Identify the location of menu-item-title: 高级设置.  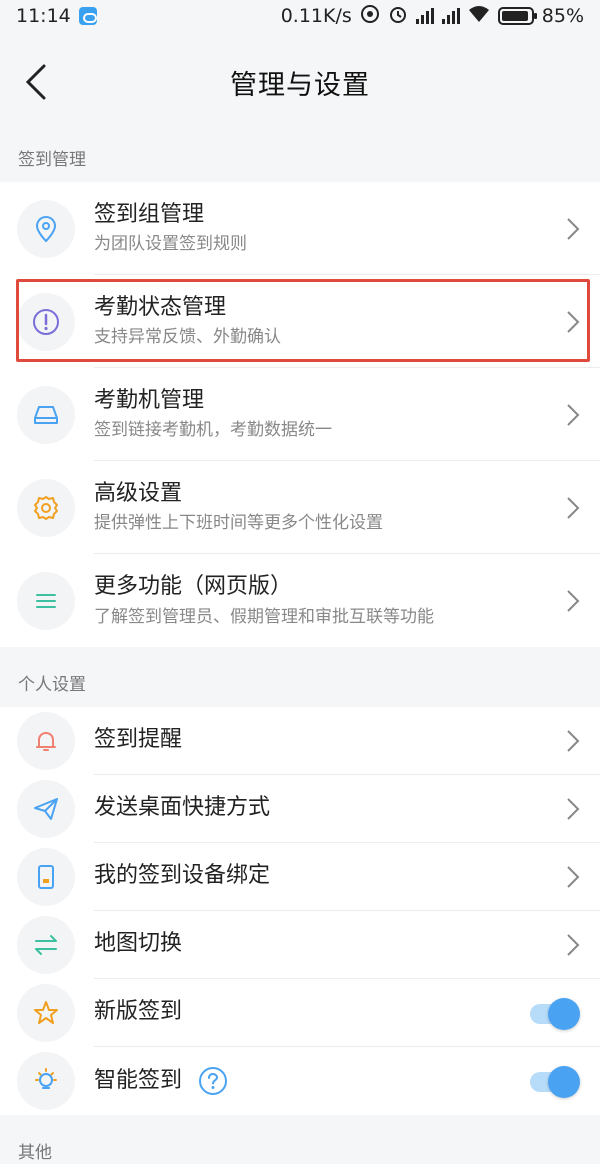
(138, 493).